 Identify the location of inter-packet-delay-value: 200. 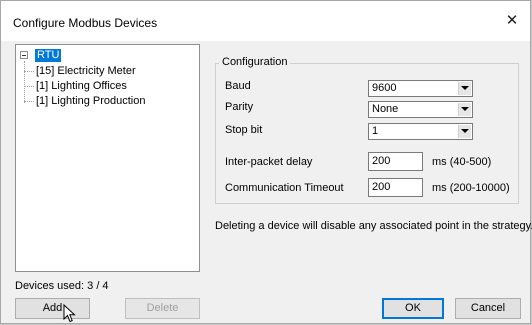
(381, 161).